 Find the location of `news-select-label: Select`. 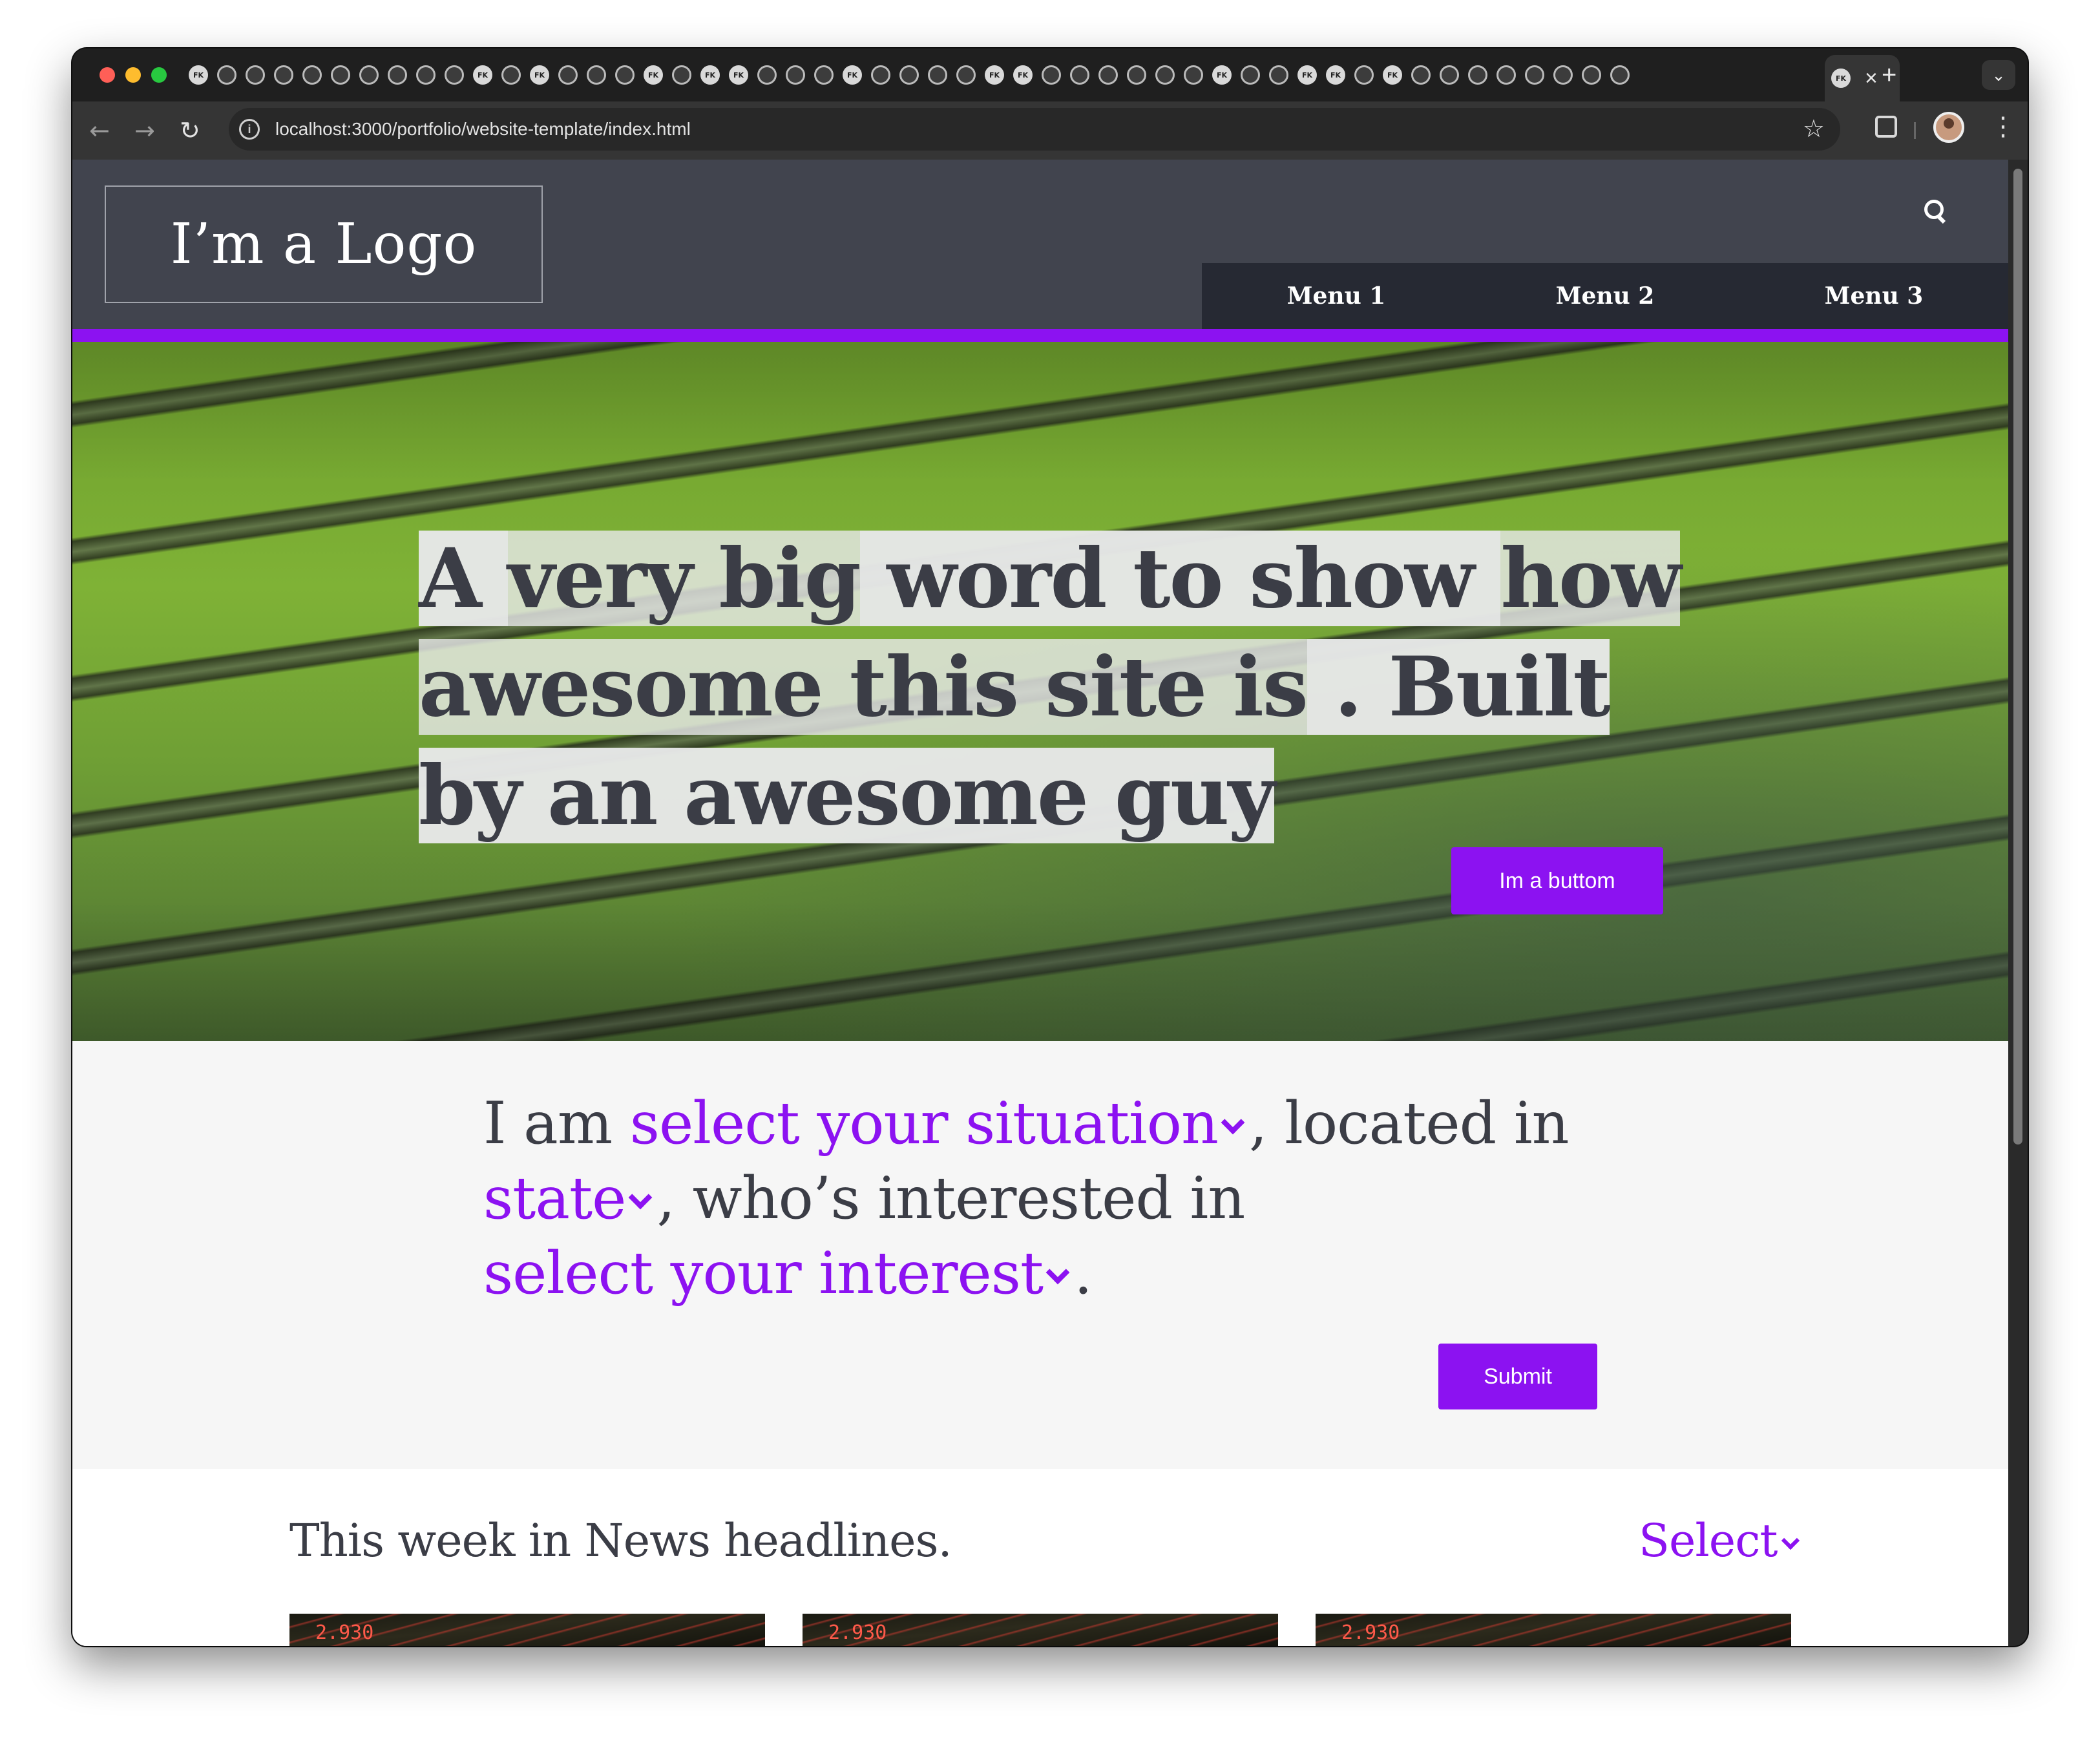

news-select-label: Select is located at coordinates (1709, 1540).